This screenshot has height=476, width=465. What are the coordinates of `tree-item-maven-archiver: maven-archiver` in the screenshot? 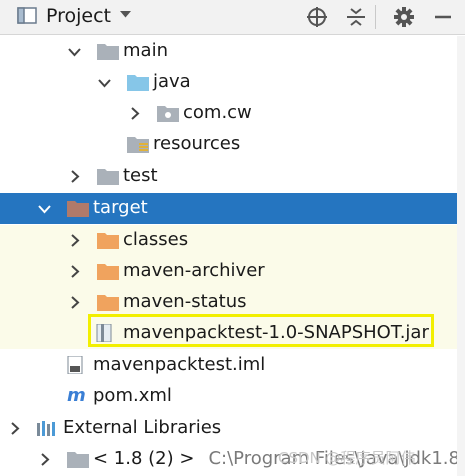 It's located at (232, 271).